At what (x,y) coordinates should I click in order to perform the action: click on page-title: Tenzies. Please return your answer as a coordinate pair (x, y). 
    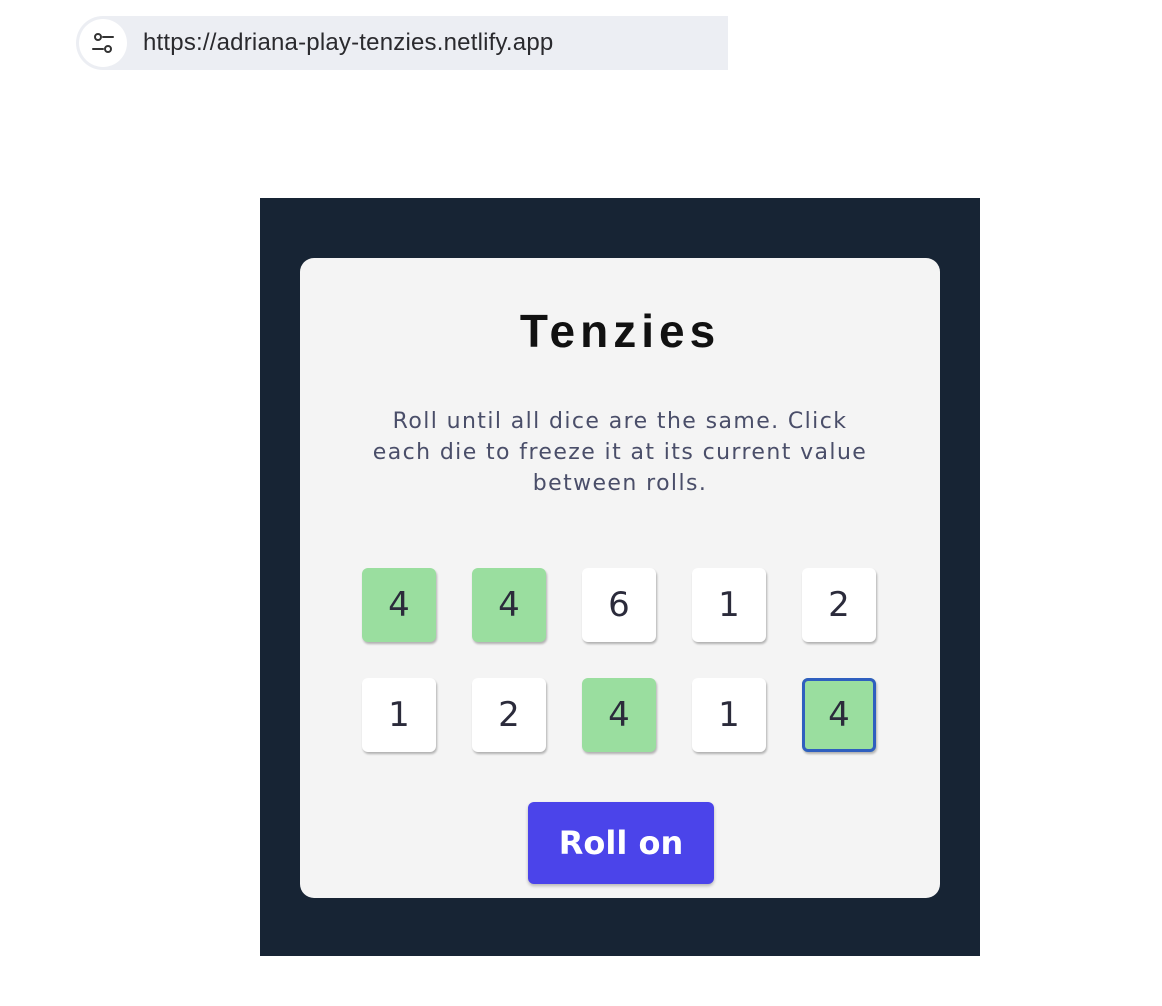
    Looking at the image, I should click on (620, 331).